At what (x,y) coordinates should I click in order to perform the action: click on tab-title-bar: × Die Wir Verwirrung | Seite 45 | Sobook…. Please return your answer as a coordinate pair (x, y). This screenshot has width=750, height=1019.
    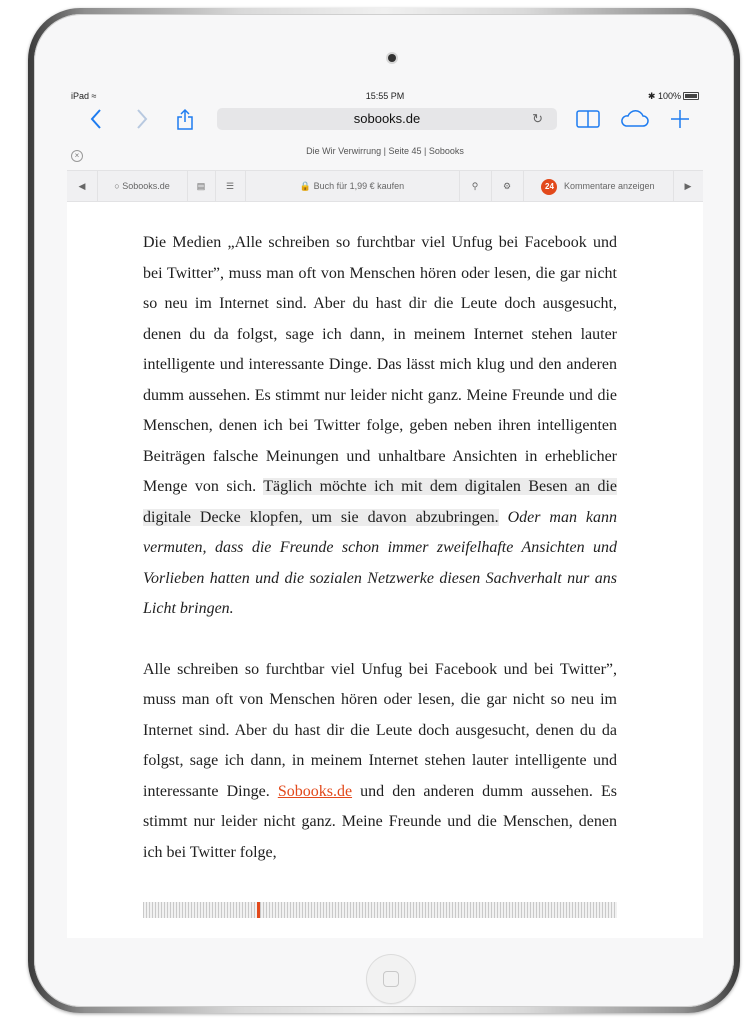
    Looking at the image, I should click on (385, 152).